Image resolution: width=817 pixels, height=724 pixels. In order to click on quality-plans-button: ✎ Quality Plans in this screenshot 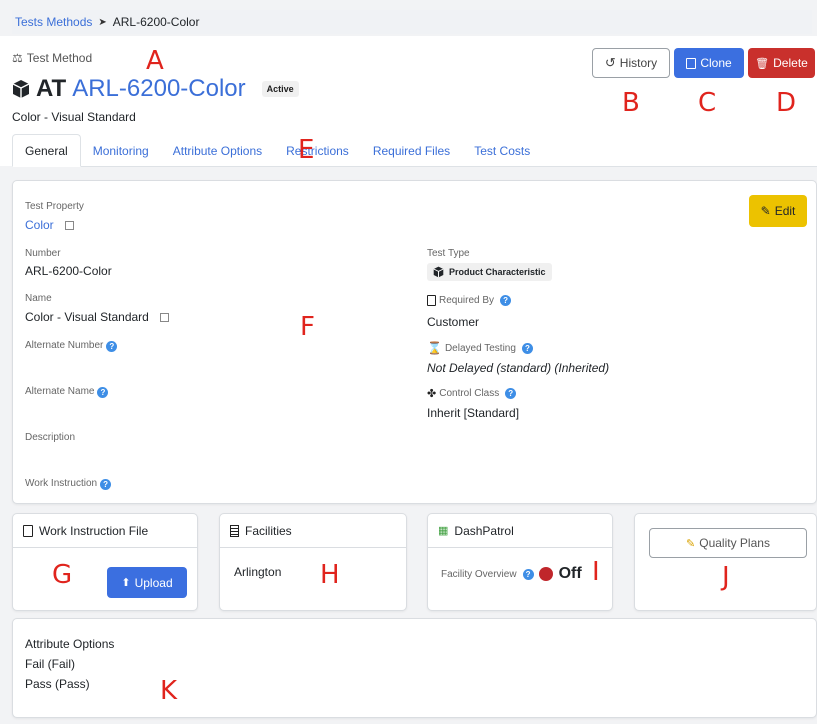, I will do `click(728, 543)`.